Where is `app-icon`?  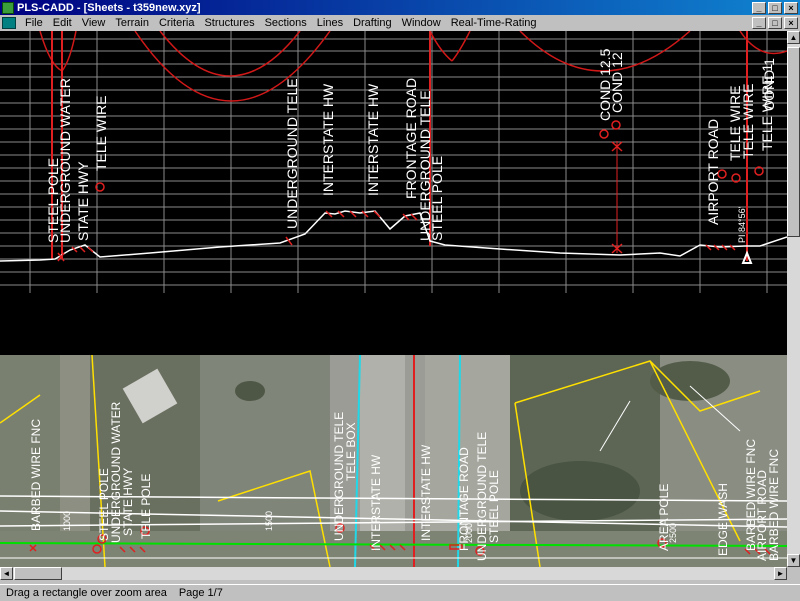 app-icon is located at coordinates (8, 7).